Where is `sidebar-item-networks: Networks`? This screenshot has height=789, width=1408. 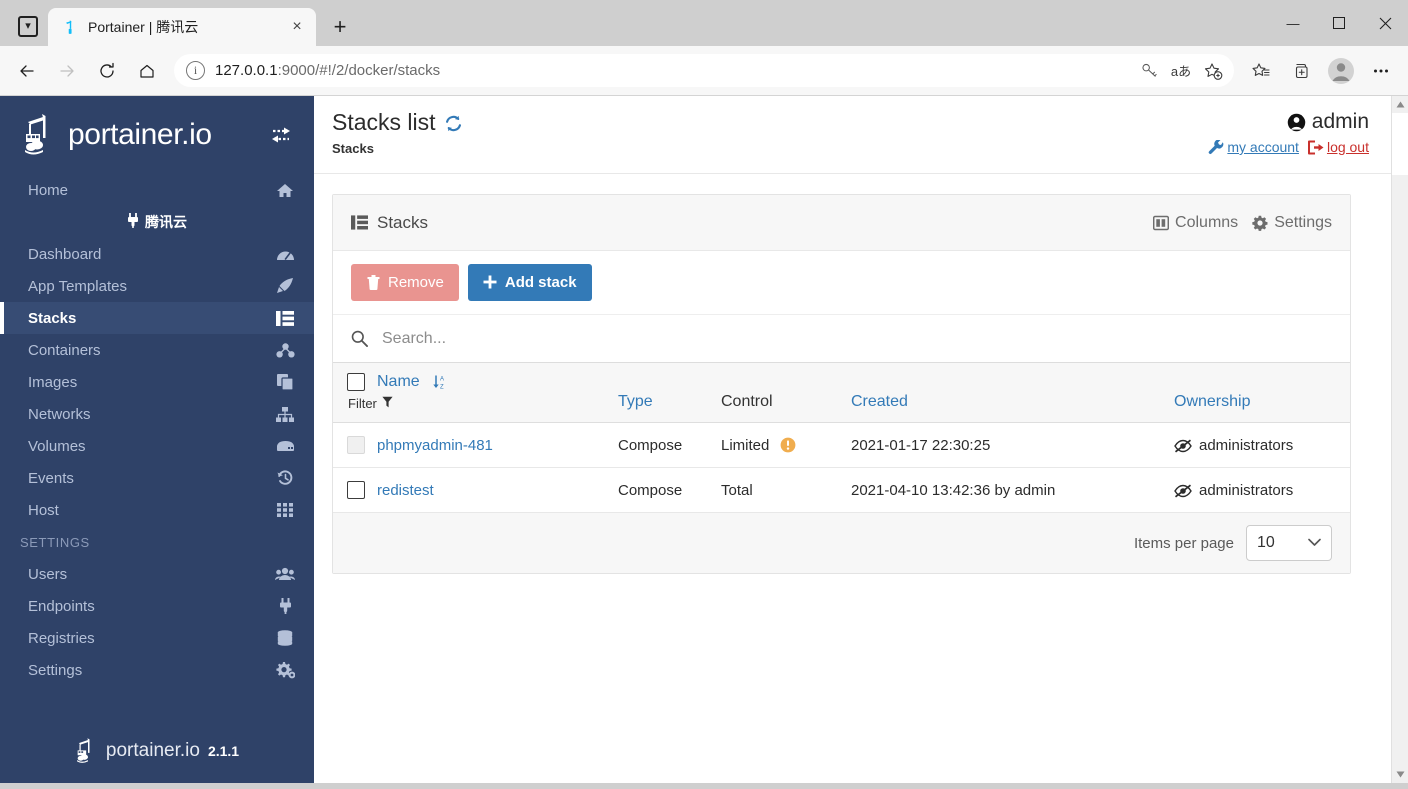
sidebar-item-networks: Networks is located at coordinates (157, 414).